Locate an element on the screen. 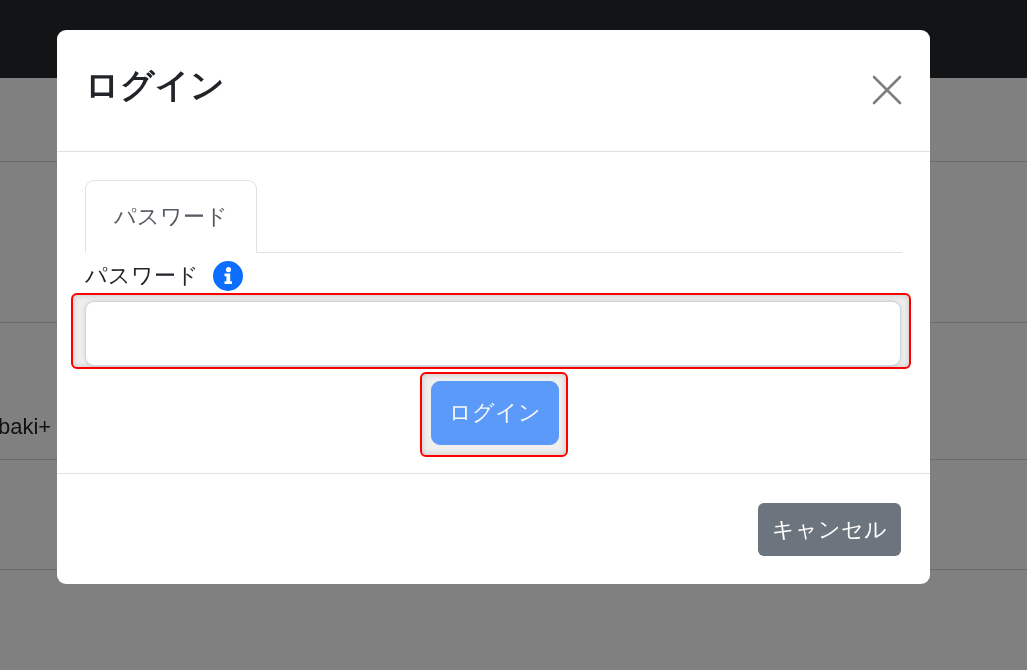  password-field is located at coordinates (493, 333).